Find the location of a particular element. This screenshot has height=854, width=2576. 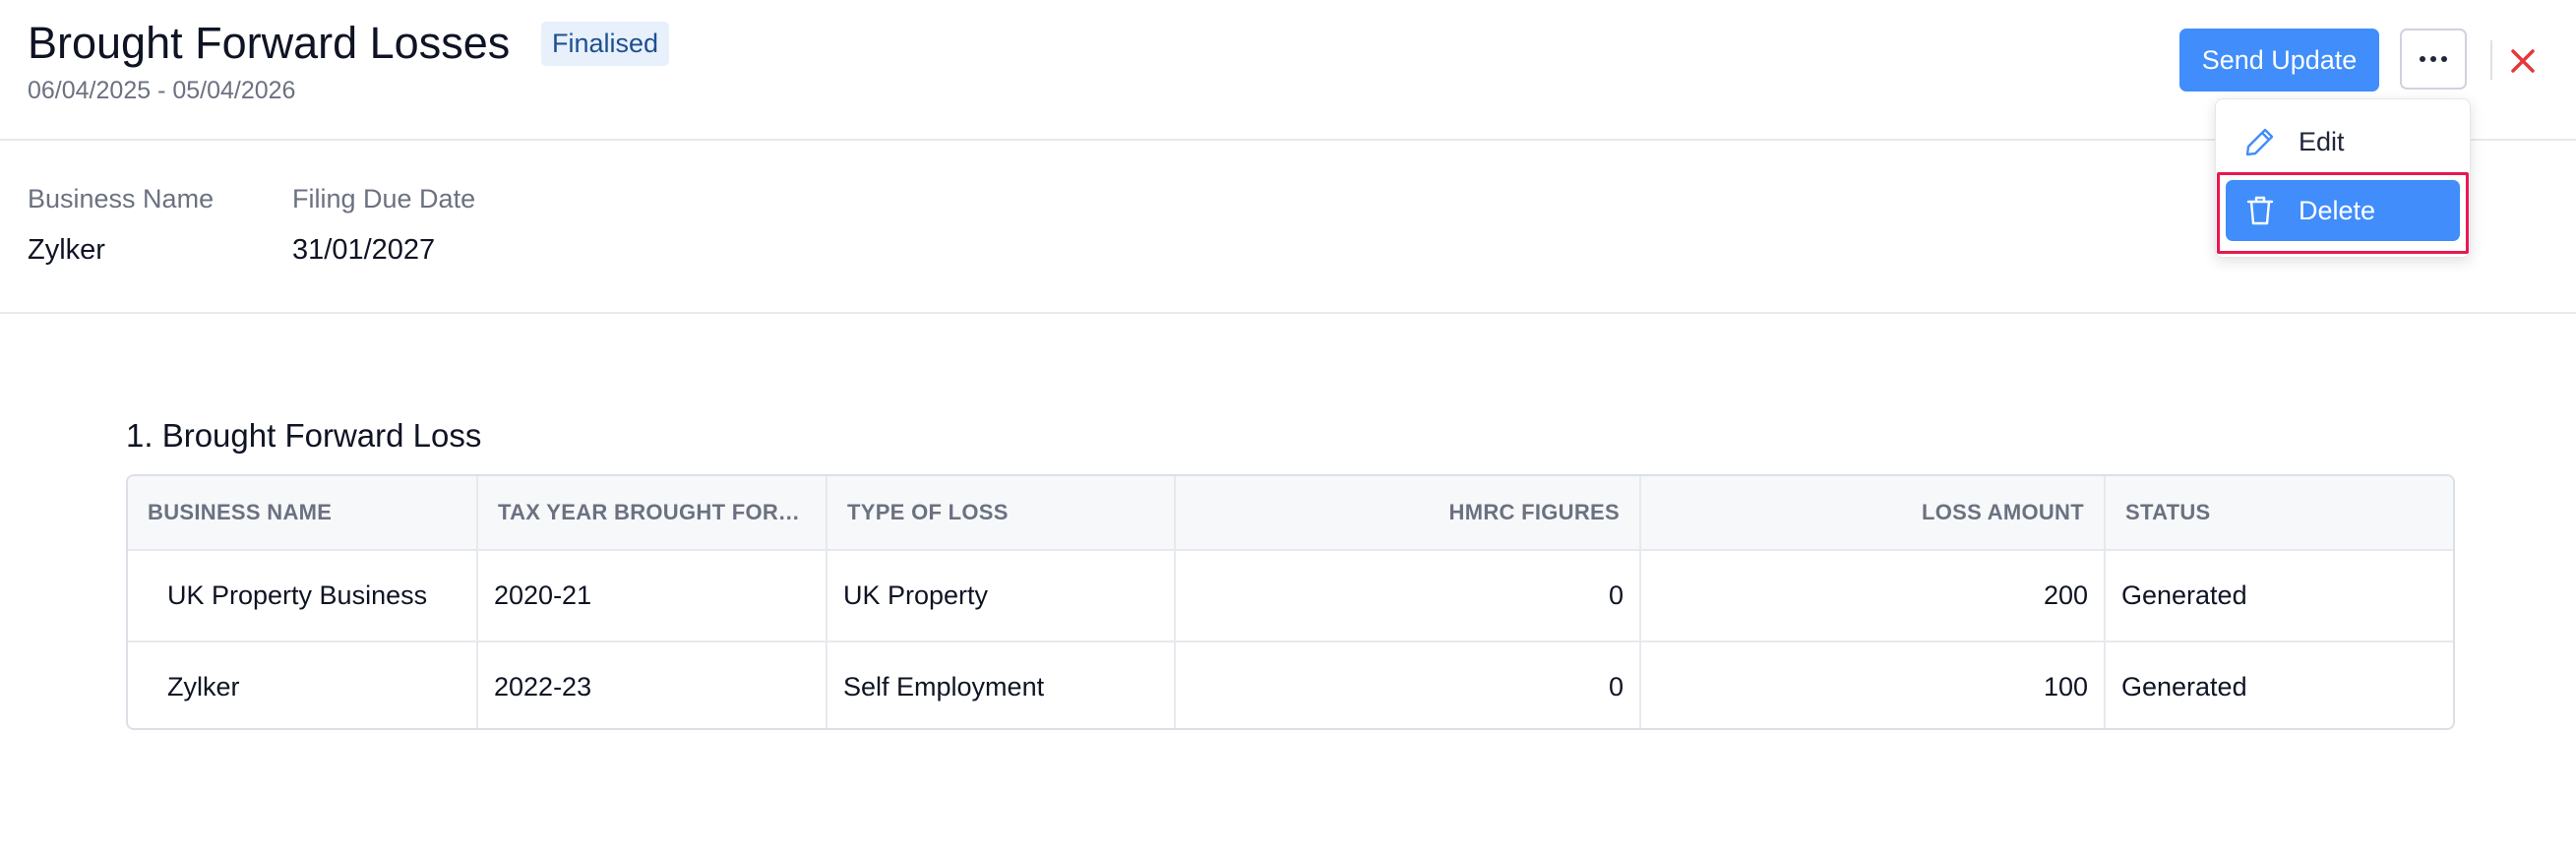

pencil-icon is located at coordinates (2260, 141).